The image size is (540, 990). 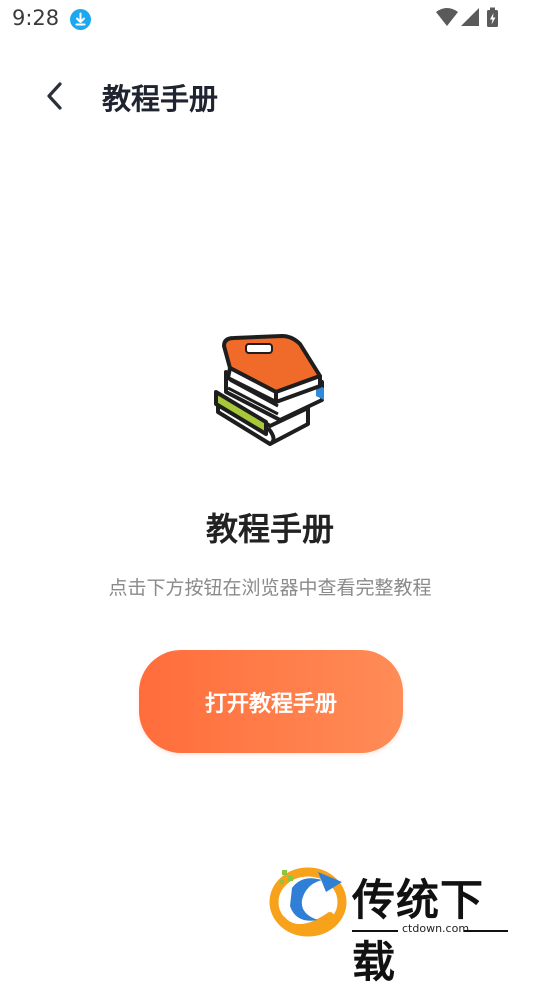 What do you see at coordinates (308, 902) in the screenshot?
I see `watermark-emblem-icon` at bounding box center [308, 902].